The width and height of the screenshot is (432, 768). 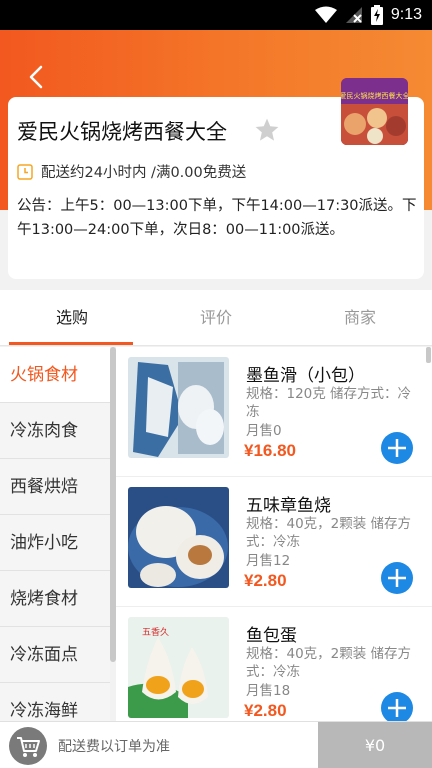 What do you see at coordinates (178, 667) in the screenshot?
I see `product-image: 五香久` at bounding box center [178, 667].